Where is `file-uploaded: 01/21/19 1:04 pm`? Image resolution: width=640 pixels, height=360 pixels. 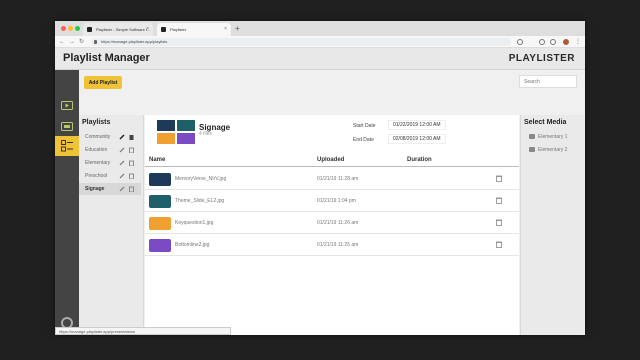 file-uploaded: 01/21/19 1:04 pm is located at coordinates (336, 201).